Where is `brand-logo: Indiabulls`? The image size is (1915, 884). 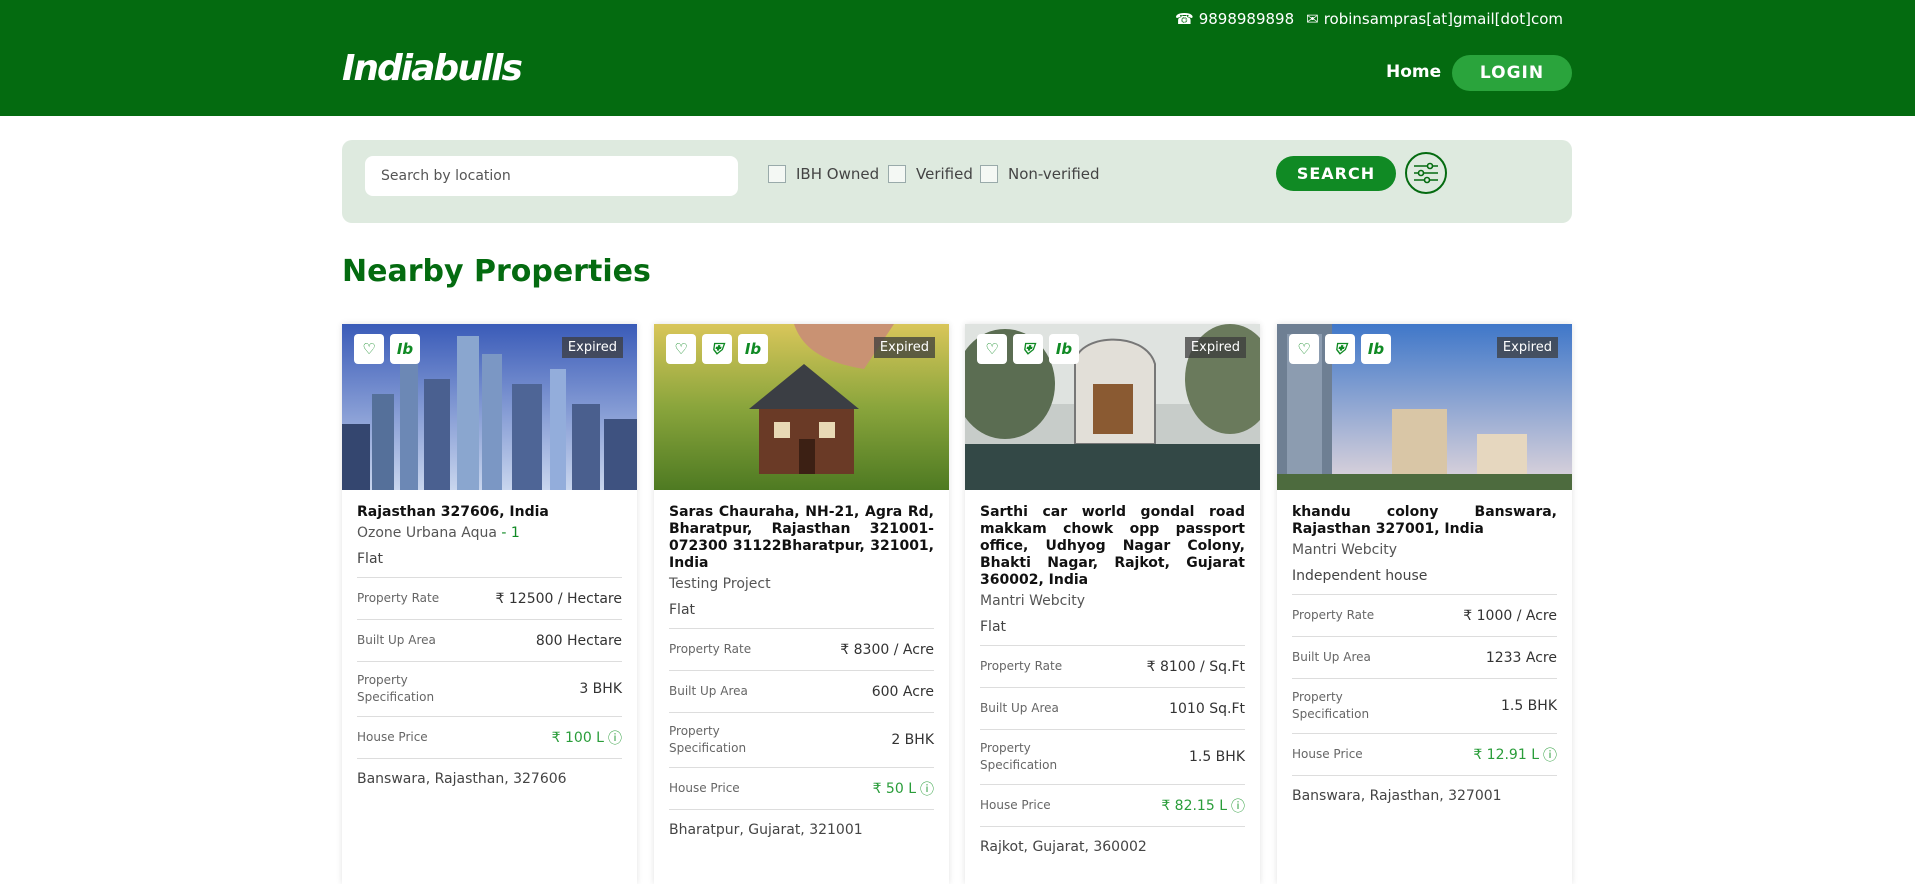 brand-logo: Indiabulls is located at coordinates (432, 68).